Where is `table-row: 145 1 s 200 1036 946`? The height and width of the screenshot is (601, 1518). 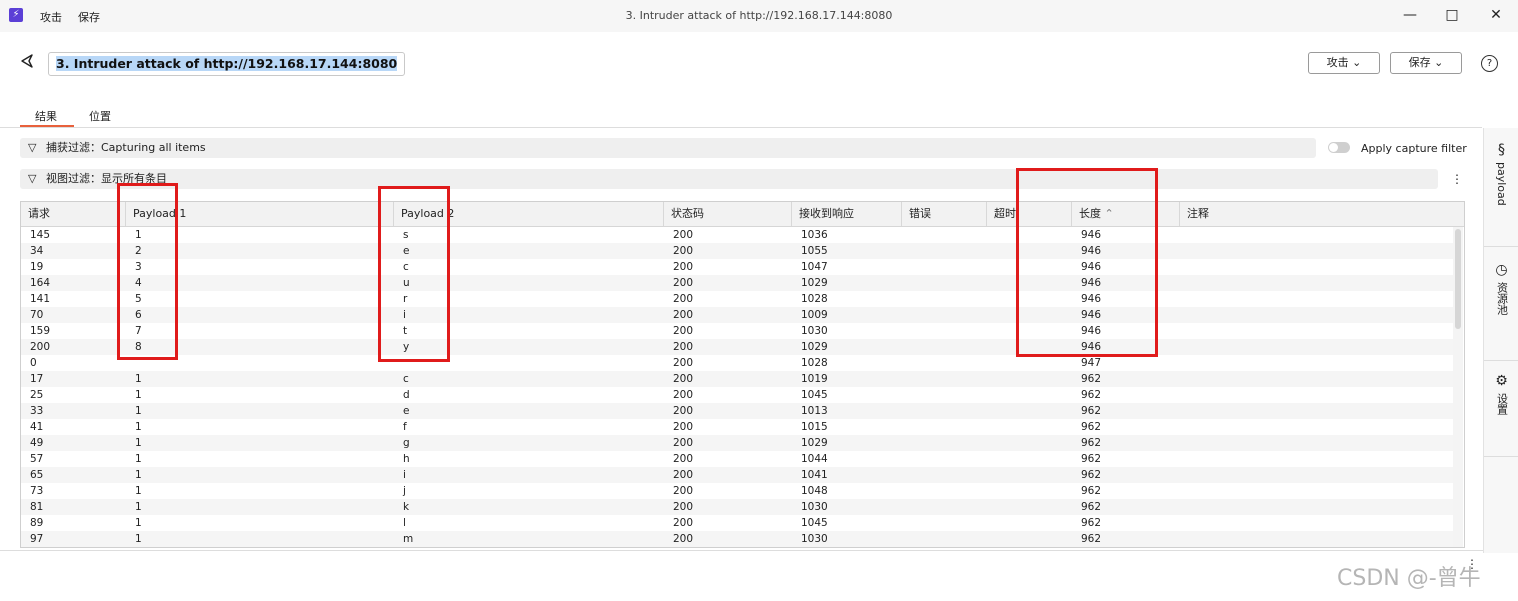 table-row: 145 1 s 200 1036 946 is located at coordinates (737, 235).